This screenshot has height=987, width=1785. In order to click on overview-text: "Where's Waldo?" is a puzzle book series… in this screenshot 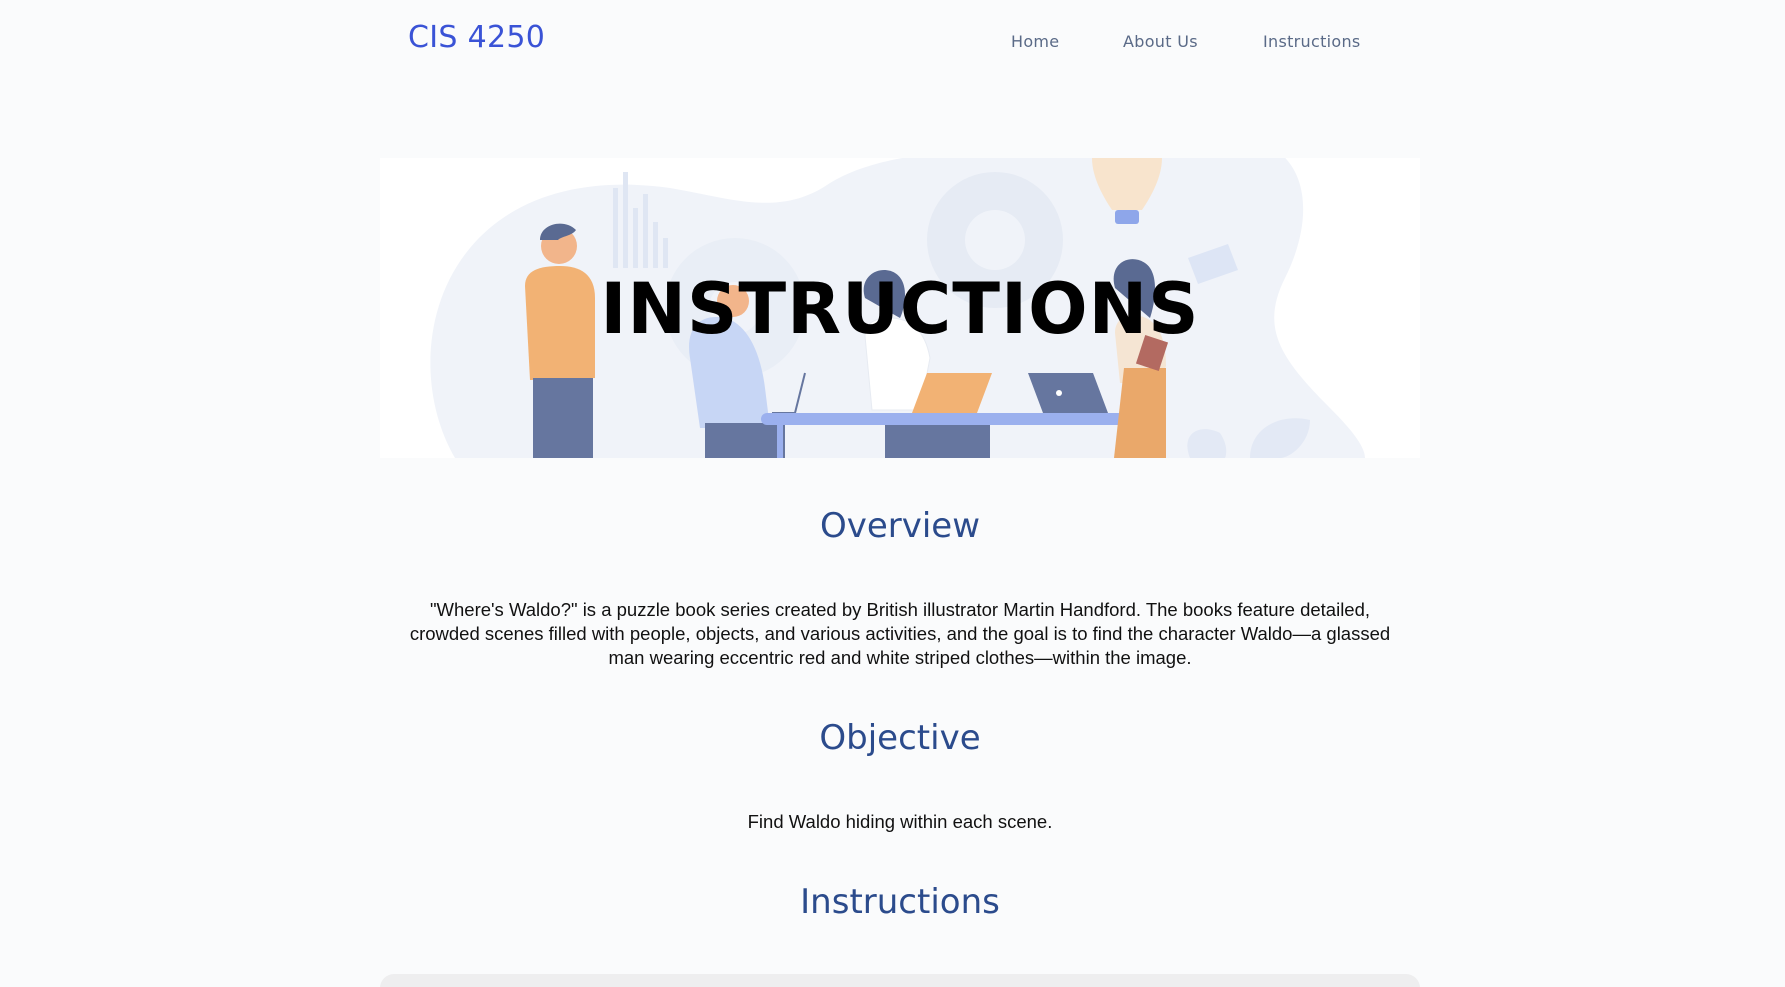, I will do `click(900, 633)`.